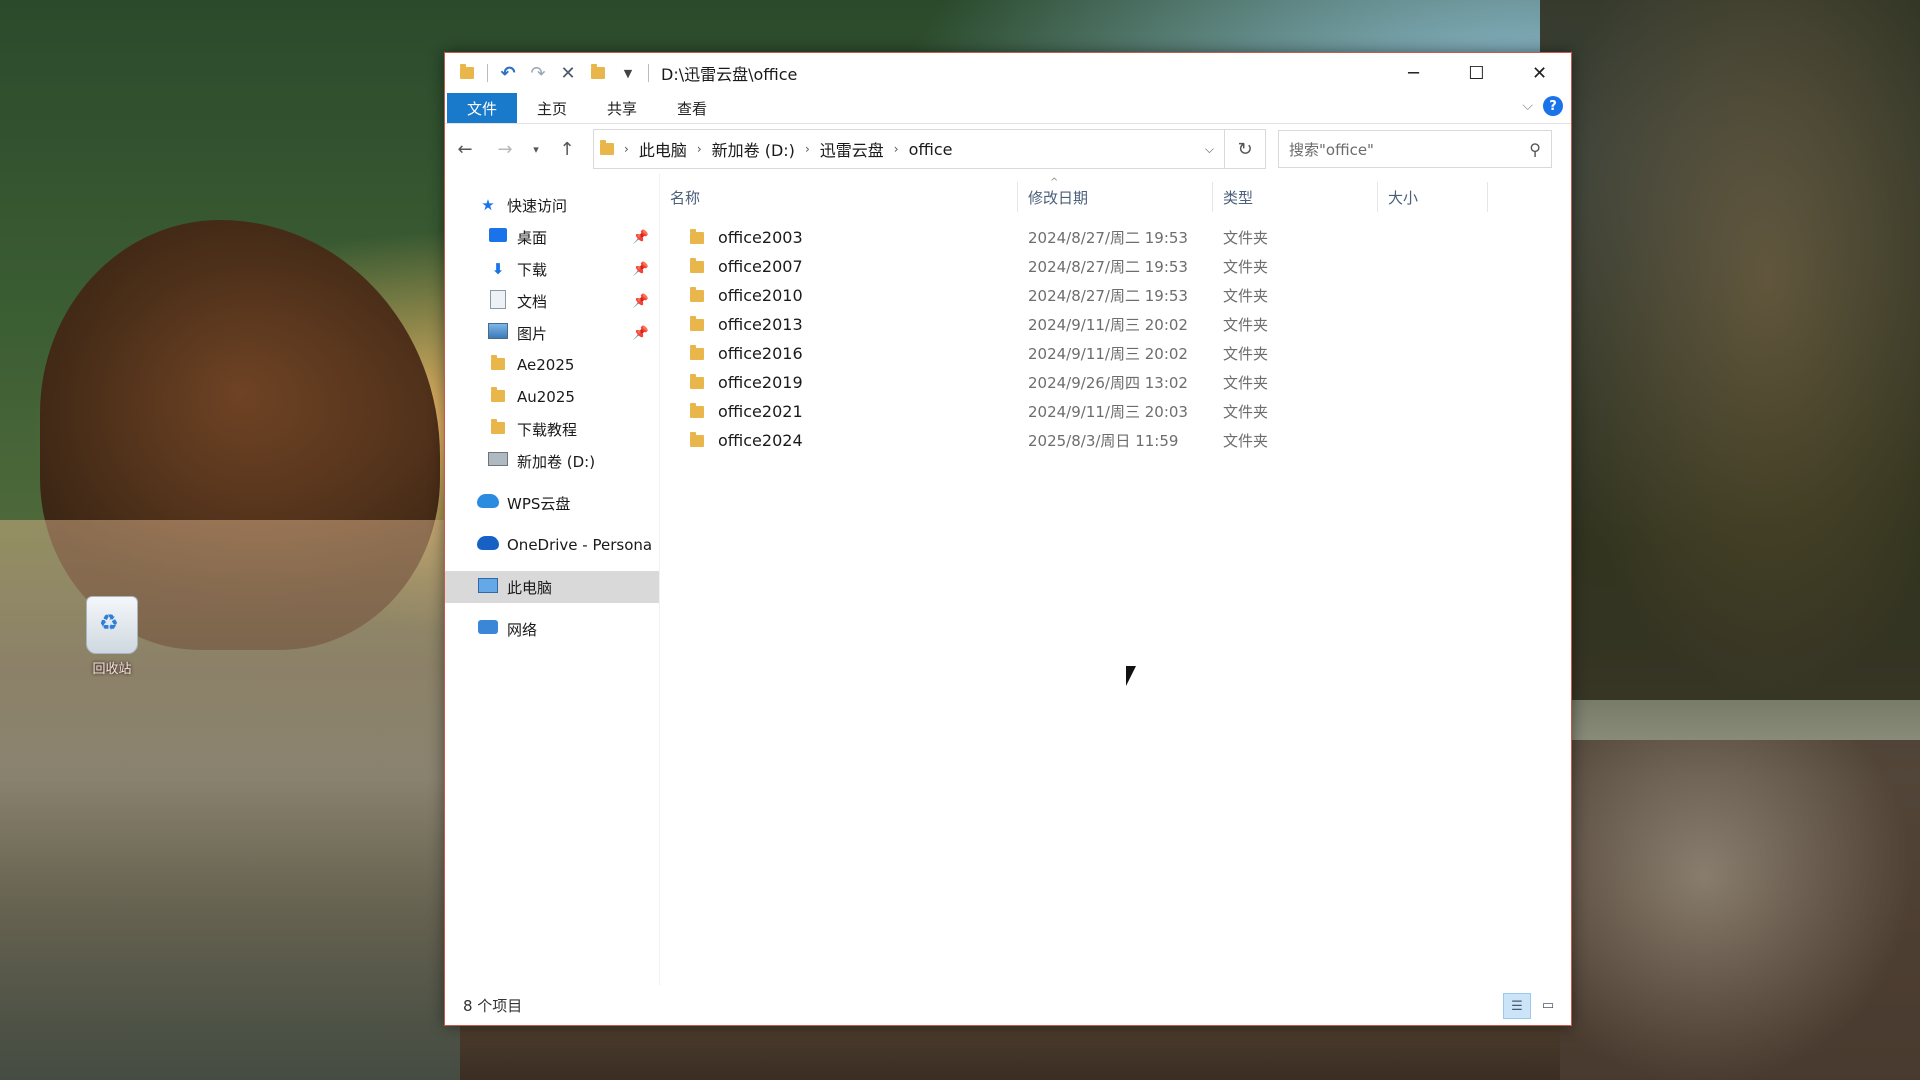 The width and height of the screenshot is (1920, 1080). What do you see at coordinates (1209, 149) in the screenshot?
I see `address-dropdown-icon: ⌵` at bounding box center [1209, 149].